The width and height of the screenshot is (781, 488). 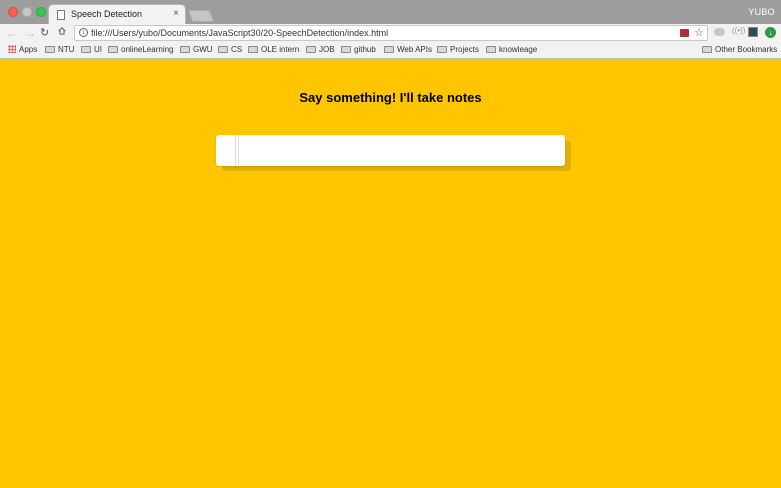 I want to click on bookmark-folder-cs: CS, so click(x=230, y=50).